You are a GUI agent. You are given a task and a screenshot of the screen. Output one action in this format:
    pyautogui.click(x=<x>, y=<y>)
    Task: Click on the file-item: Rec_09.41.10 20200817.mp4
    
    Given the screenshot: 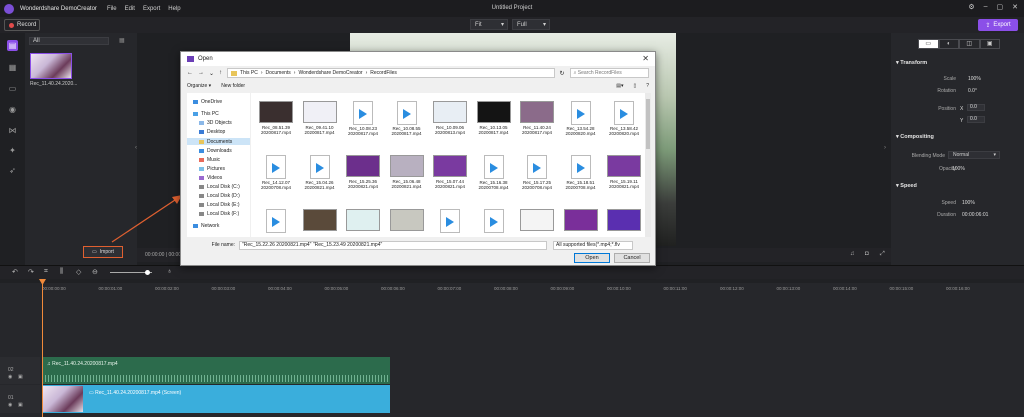 What is the action you would take?
    pyautogui.click(x=320, y=126)
    